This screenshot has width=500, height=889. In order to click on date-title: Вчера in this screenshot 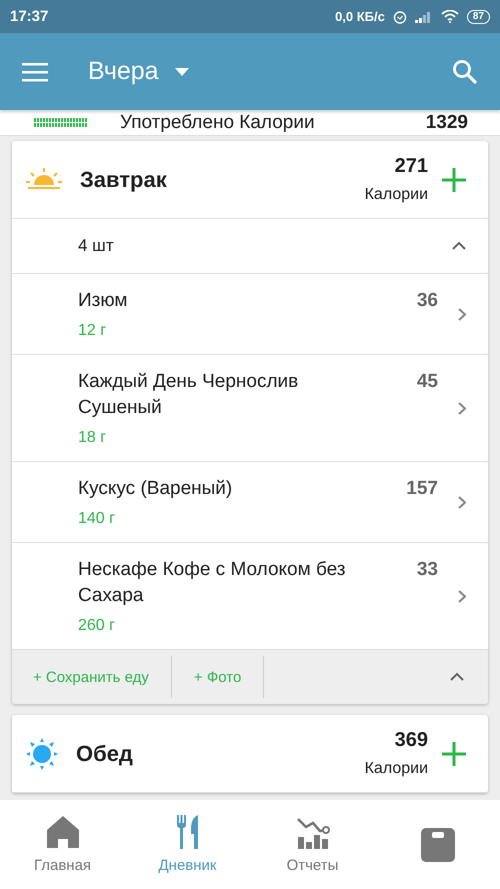, I will do `click(123, 71)`.